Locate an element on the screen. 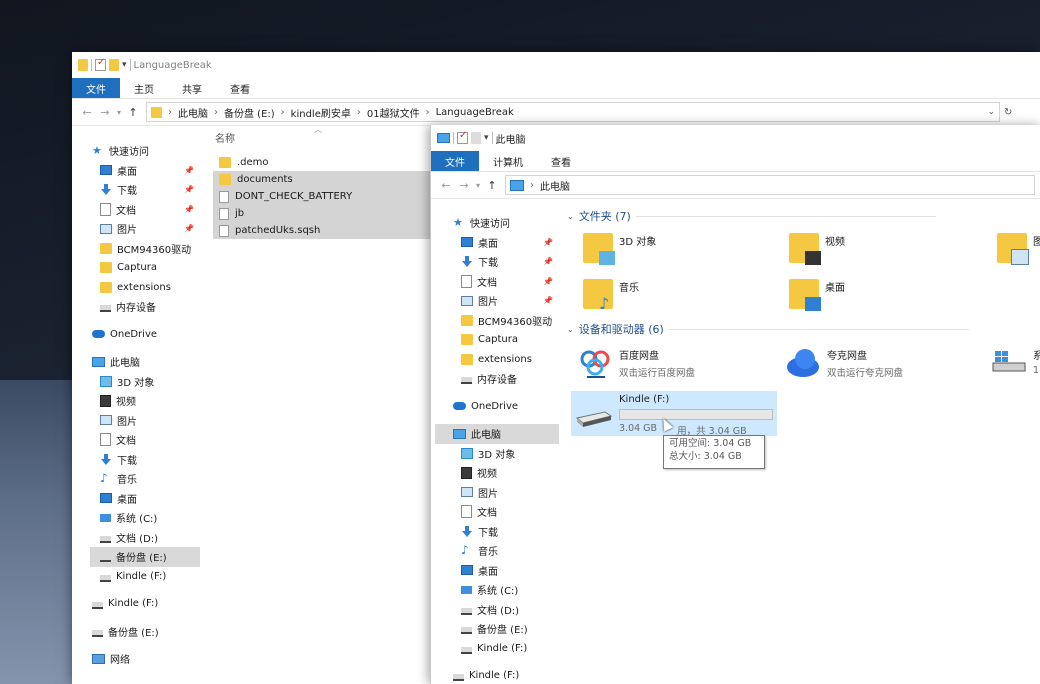  refresh-icon: ↻ is located at coordinates (1008, 112).